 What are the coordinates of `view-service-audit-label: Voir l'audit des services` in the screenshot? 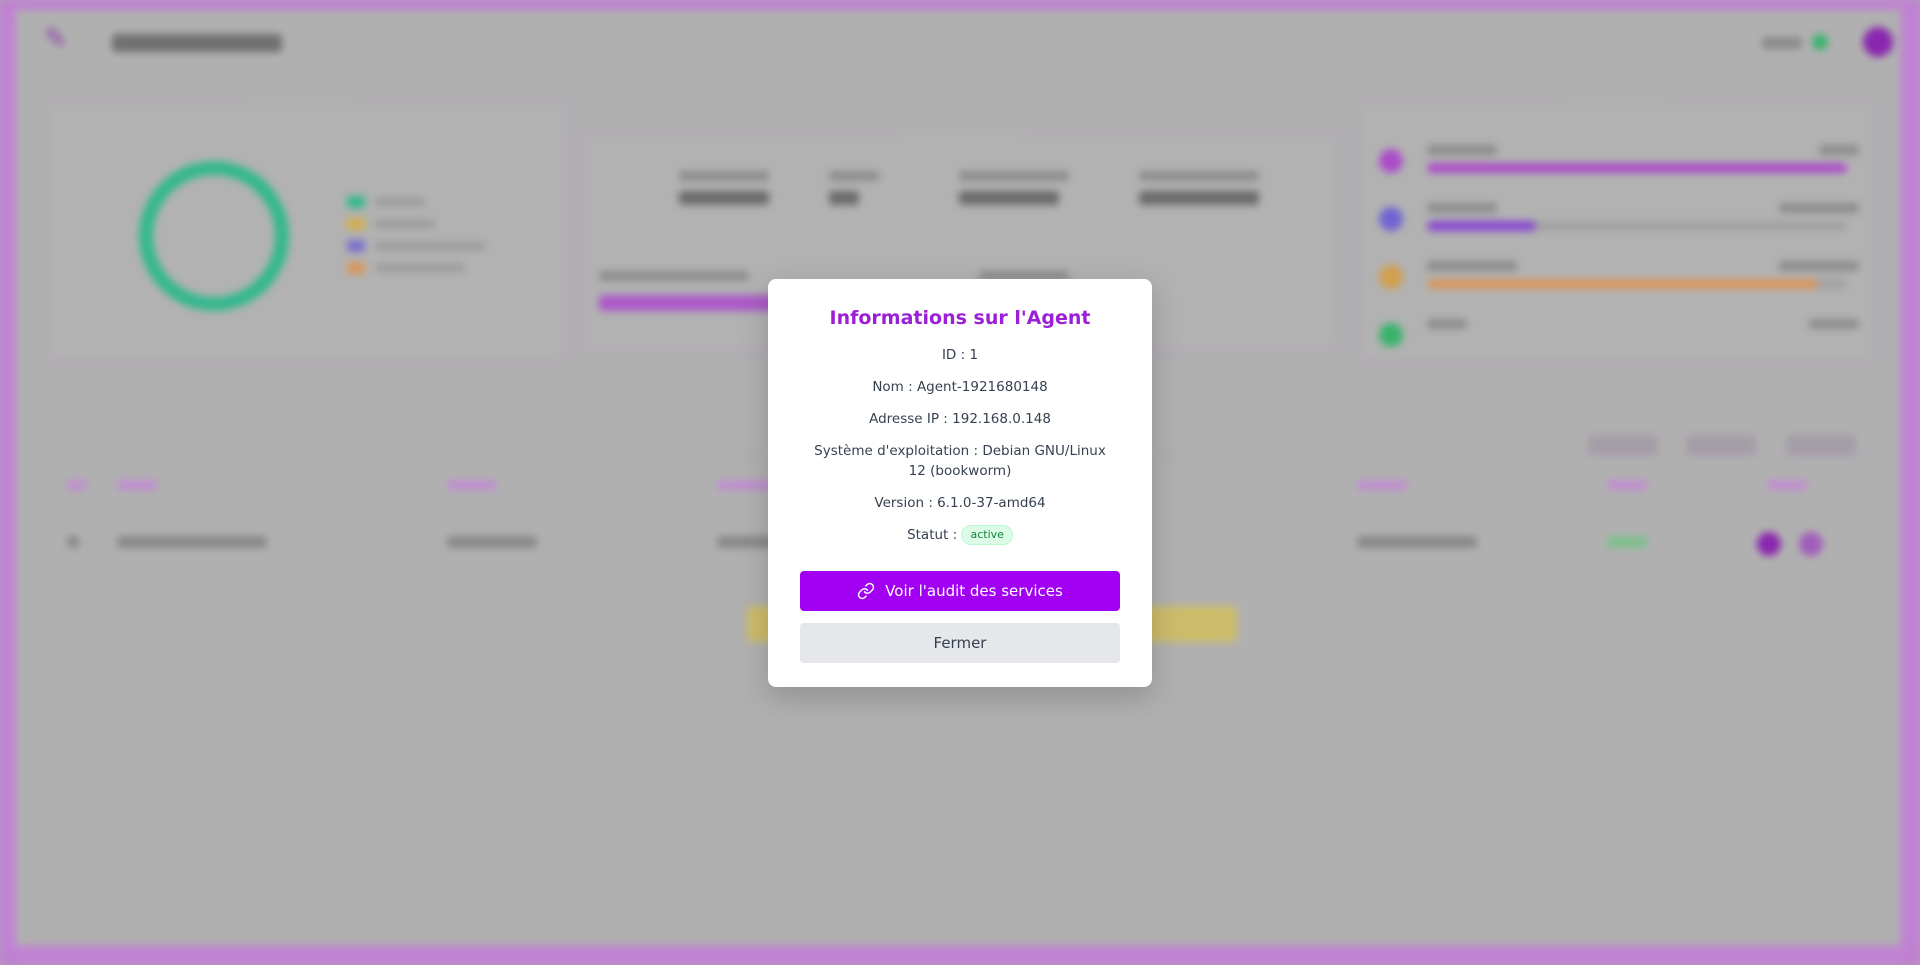 It's located at (974, 591).